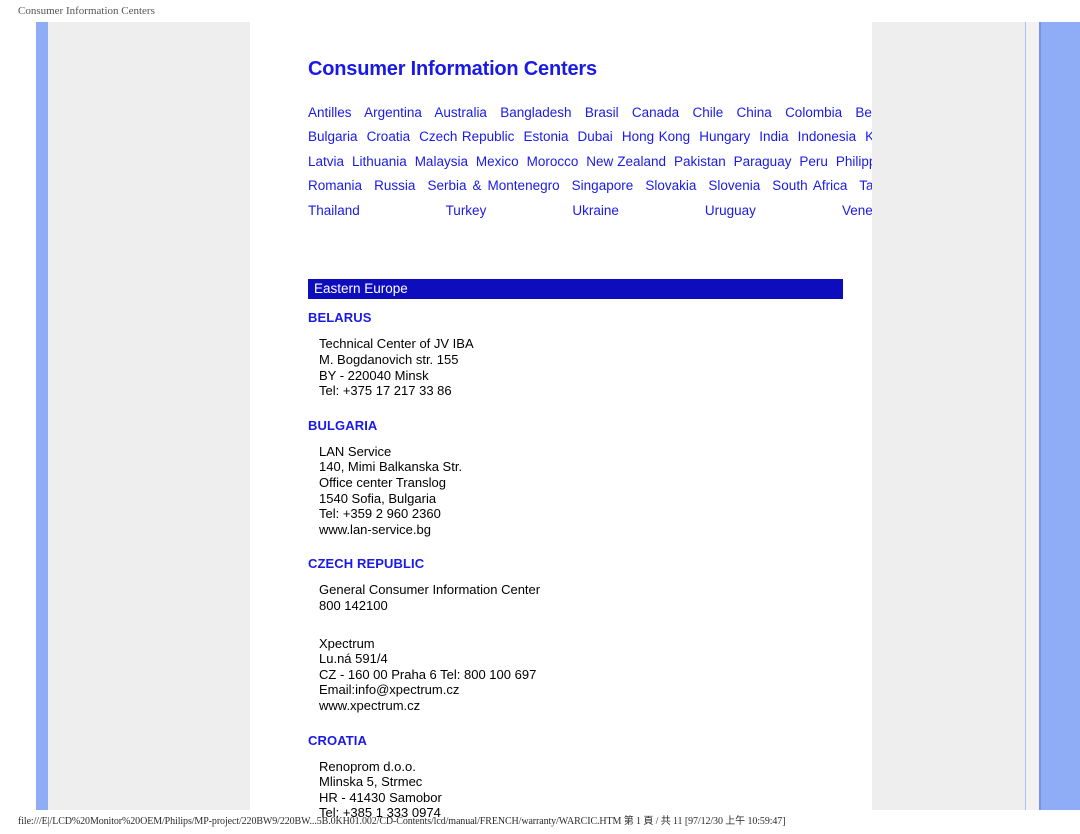 This screenshot has width=1080, height=834. Describe the element at coordinates (379, 161) in the screenshot. I see `country-link-lithuania: Lithuania` at that location.